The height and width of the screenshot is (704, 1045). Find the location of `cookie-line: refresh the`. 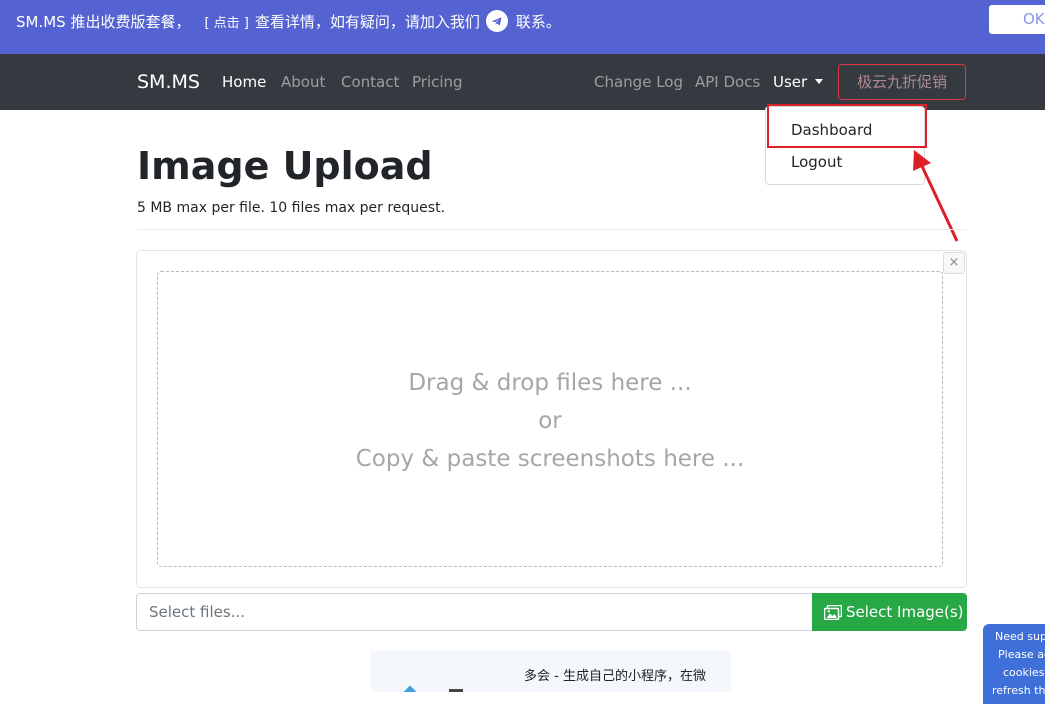

cookie-line: refresh the is located at coordinates (1018, 690).